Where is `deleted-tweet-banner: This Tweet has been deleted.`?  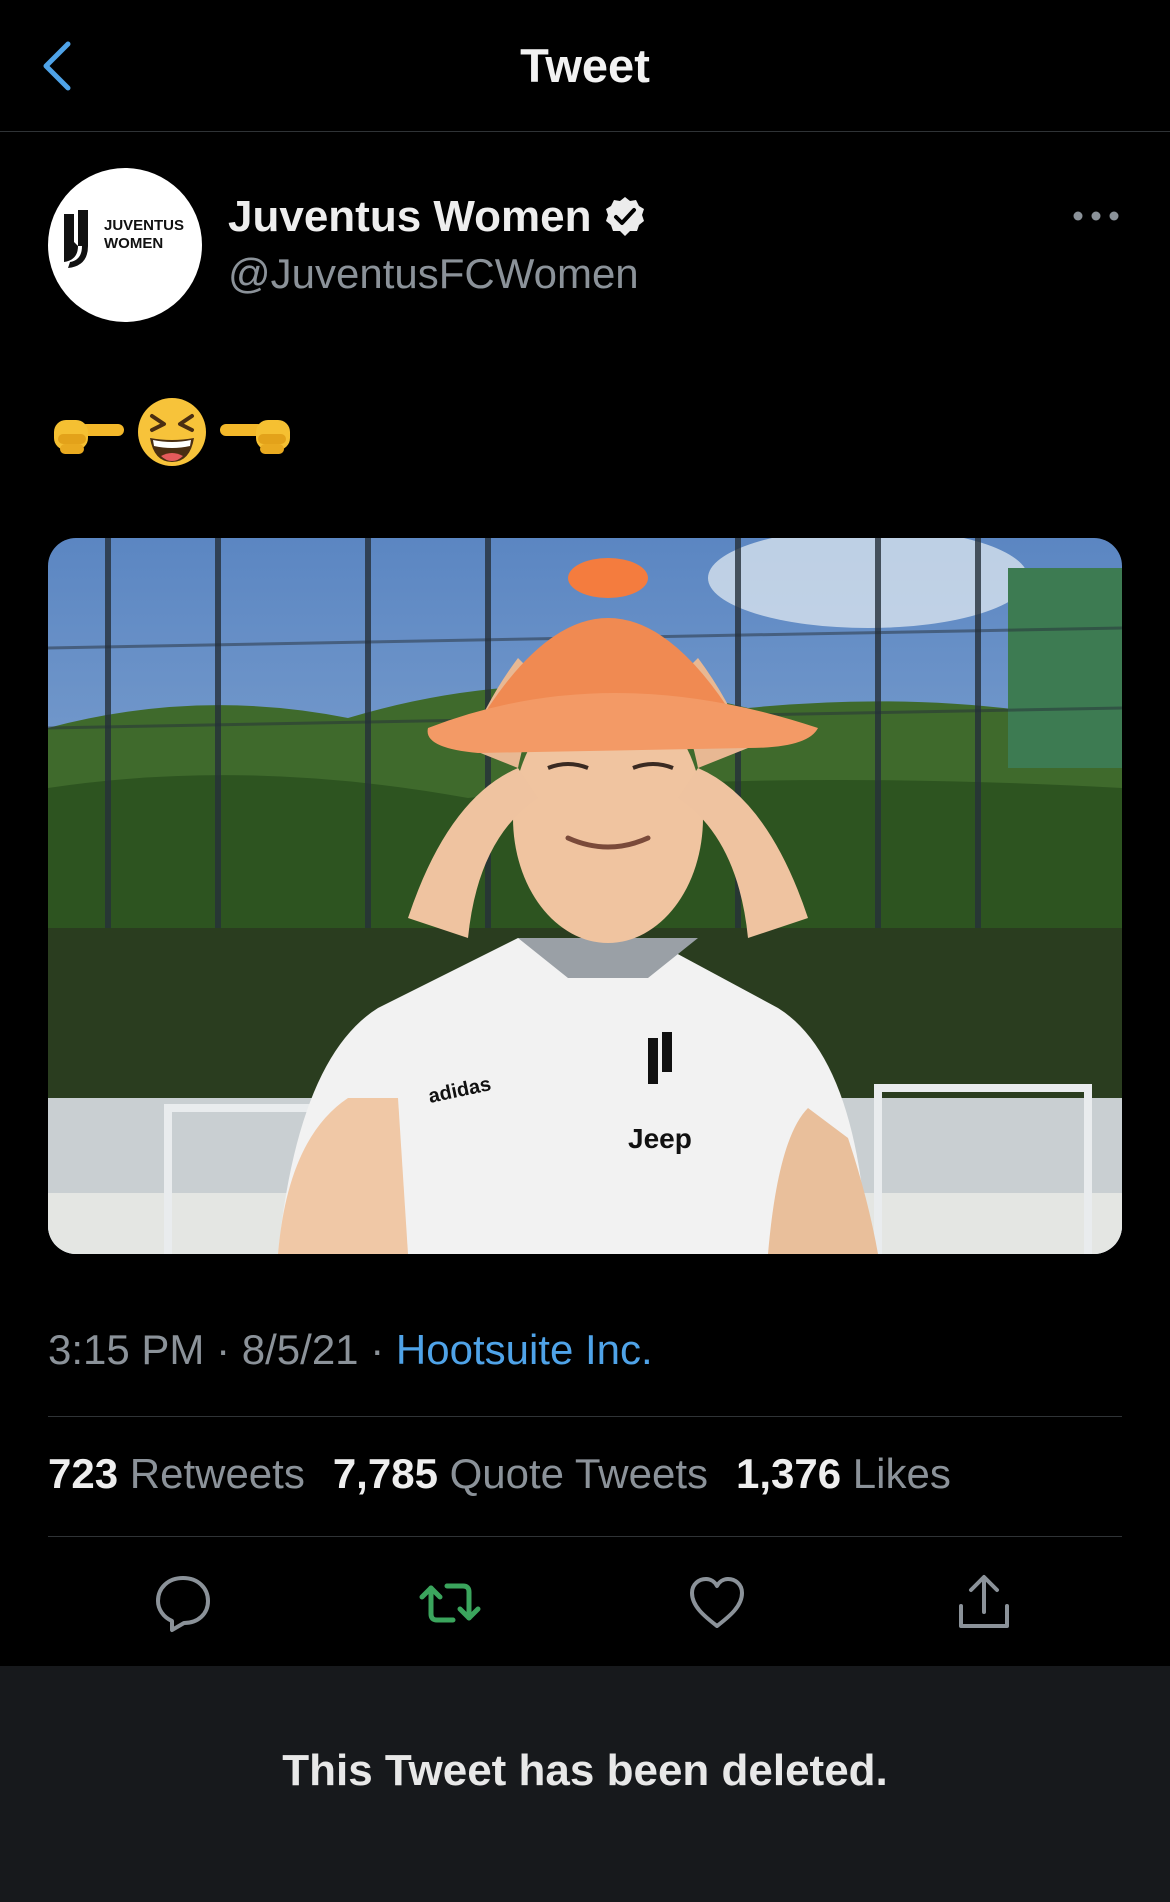 deleted-tweet-banner: This Tweet has been deleted. is located at coordinates (585, 1784).